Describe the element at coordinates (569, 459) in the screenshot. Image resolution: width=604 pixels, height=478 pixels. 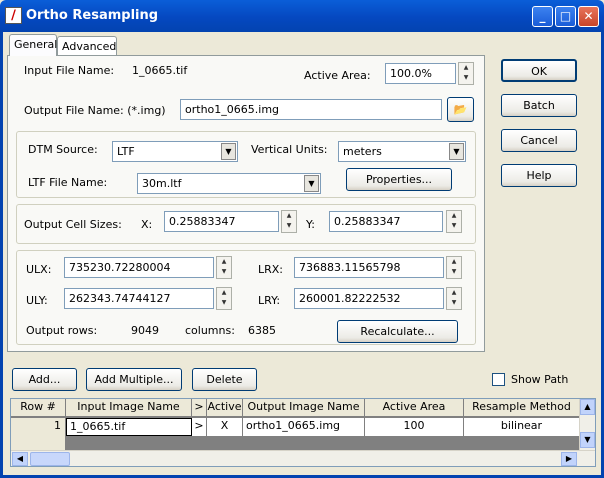
I see `scroll-right-icon: ▶` at that location.